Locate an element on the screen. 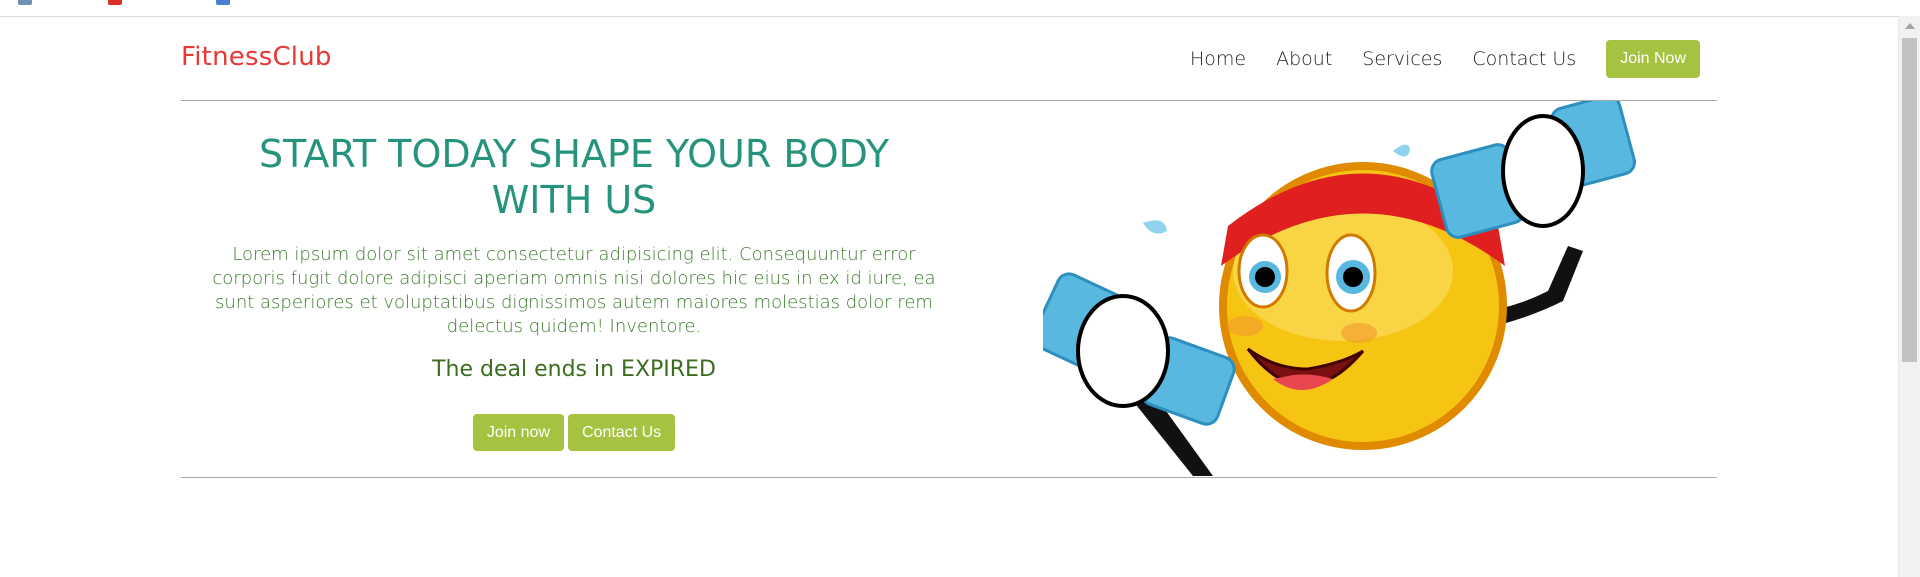 The height and width of the screenshot is (577, 1920). join-now-button: Join now is located at coordinates (518, 432).